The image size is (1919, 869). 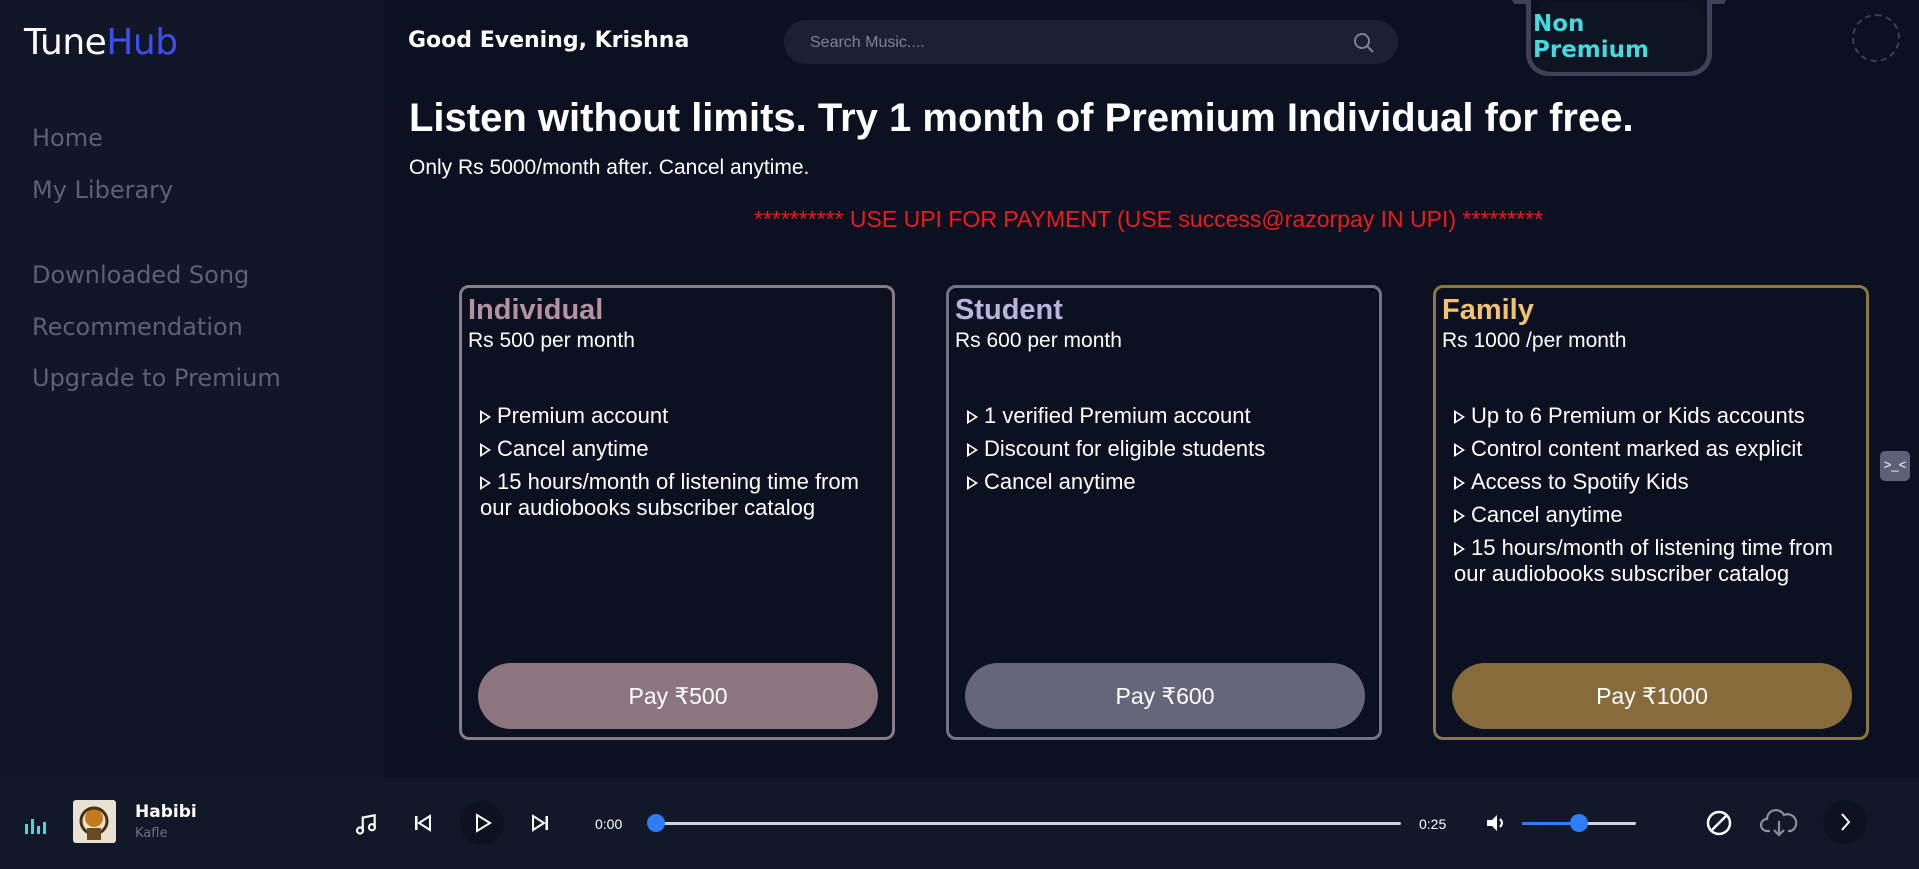 I want to click on feature-item: Access to Spotify Kids, so click(x=1658, y=482).